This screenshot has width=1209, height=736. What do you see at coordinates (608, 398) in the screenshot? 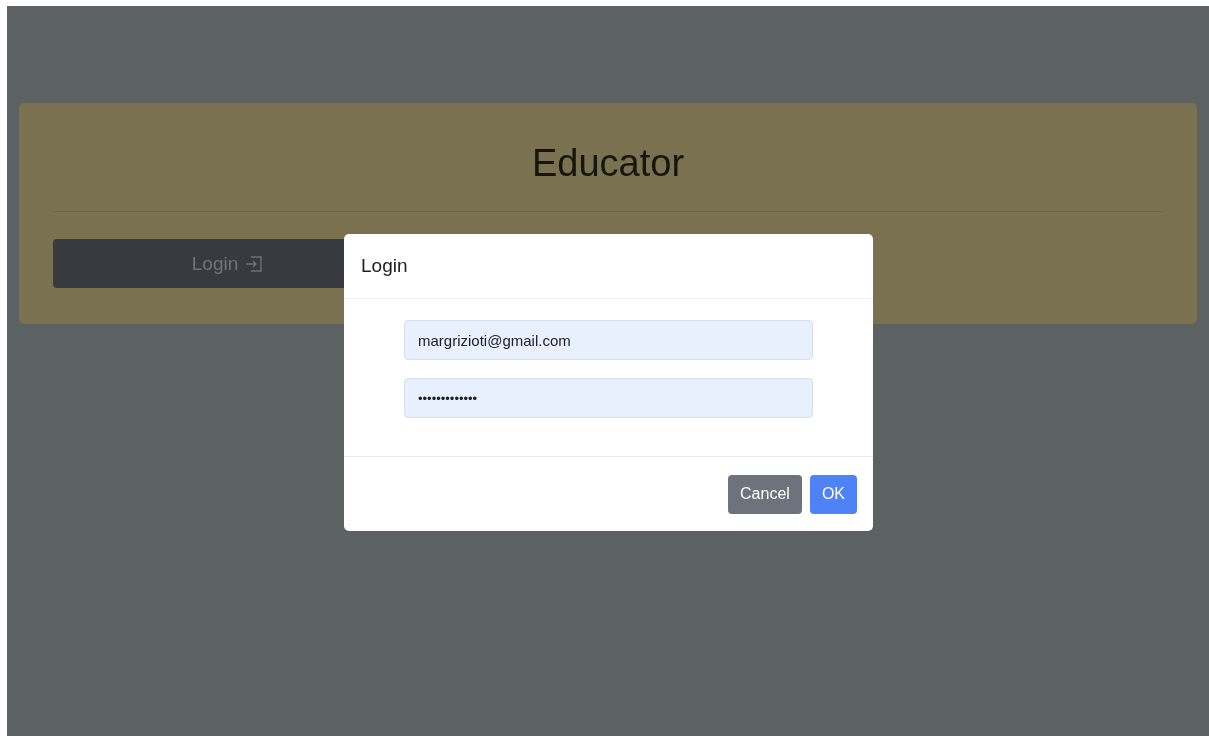
I see `password-field: •••••••••••••` at bounding box center [608, 398].